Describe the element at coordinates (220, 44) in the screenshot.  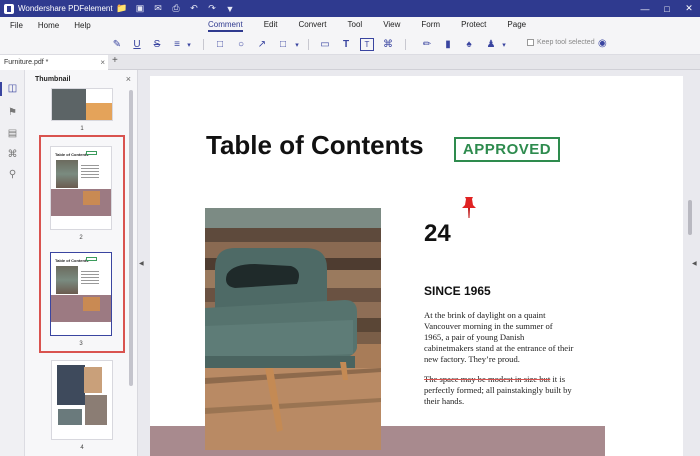
I see `rectangle-icon: □` at that location.